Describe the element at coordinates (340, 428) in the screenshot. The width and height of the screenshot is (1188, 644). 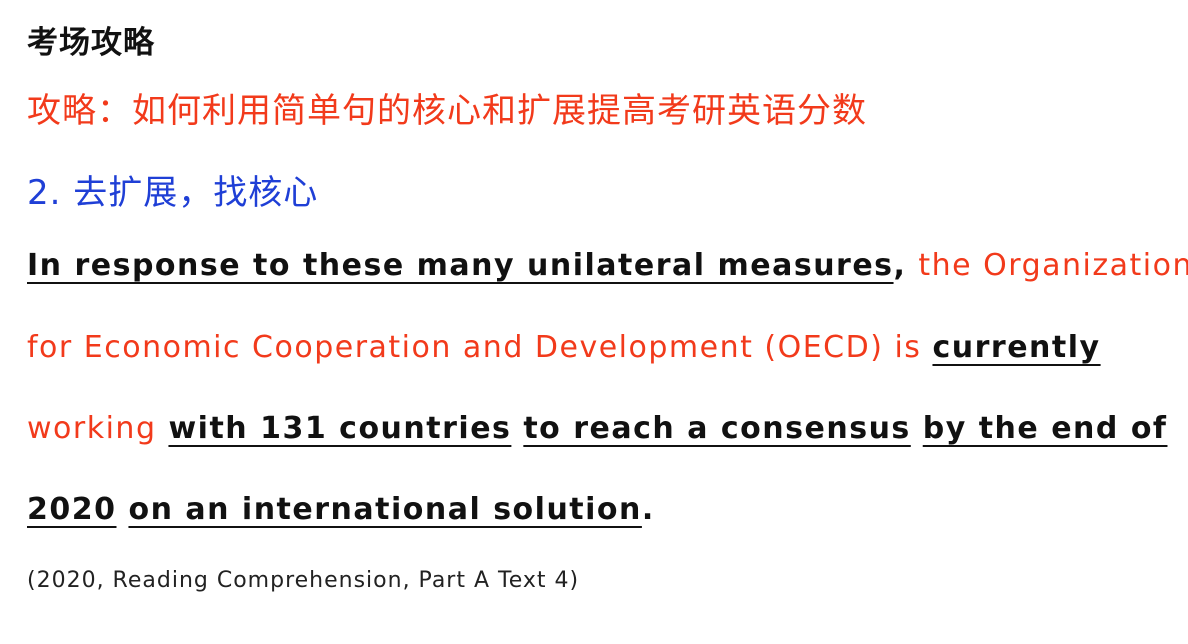
I see `phrase-with-countries: with 131 countries` at that location.